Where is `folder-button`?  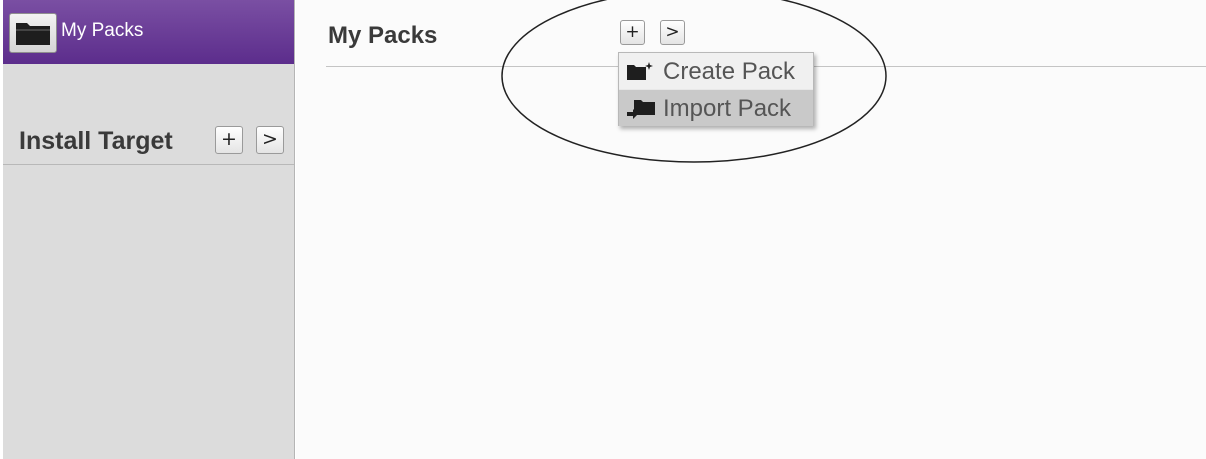
folder-button is located at coordinates (33, 33).